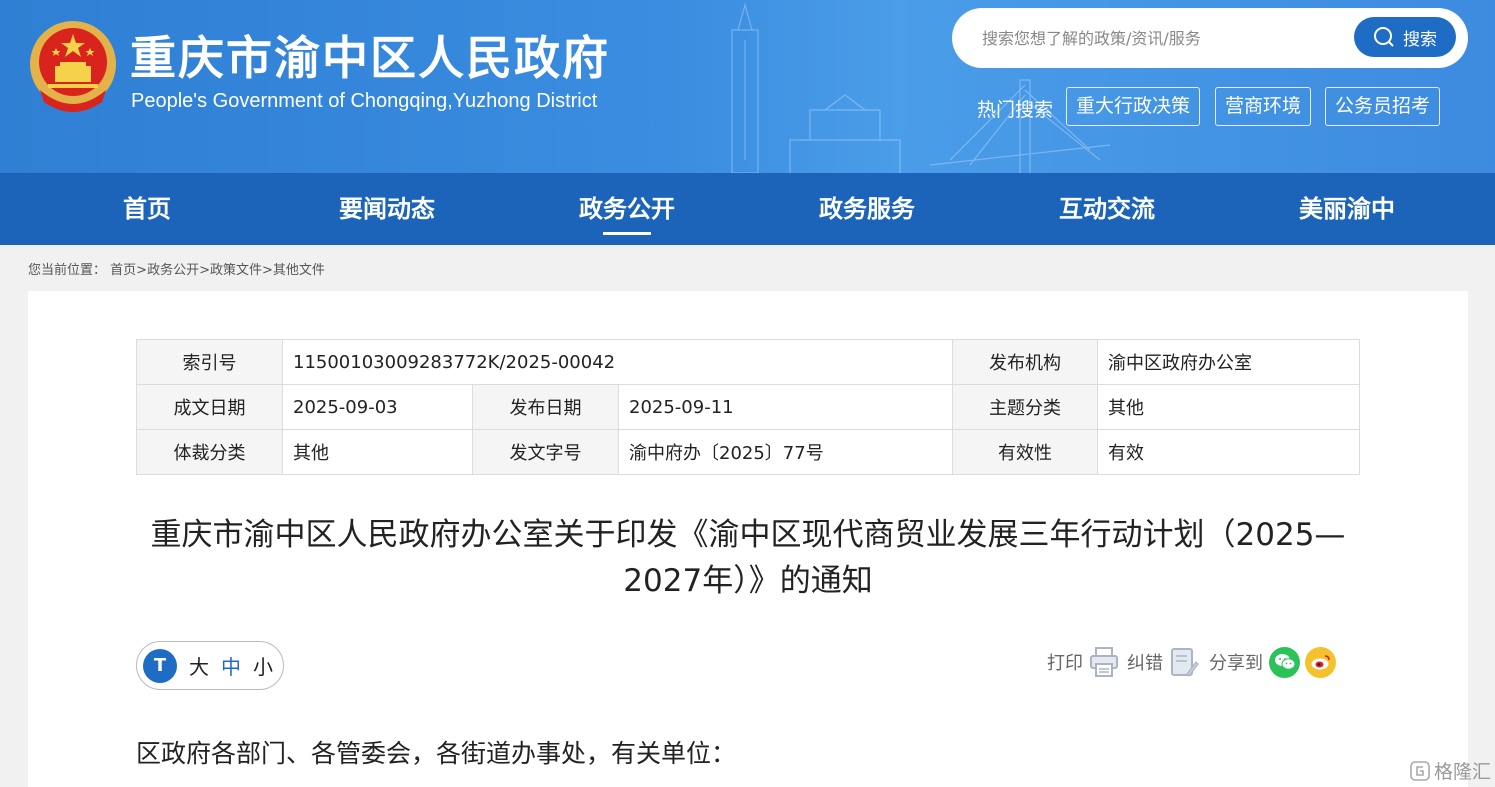 Image resolution: width=1495 pixels, height=787 pixels. What do you see at coordinates (377, 407) in the screenshot?
I see `written-date-value: 2025-09-03` at bounding box center [377, 407].